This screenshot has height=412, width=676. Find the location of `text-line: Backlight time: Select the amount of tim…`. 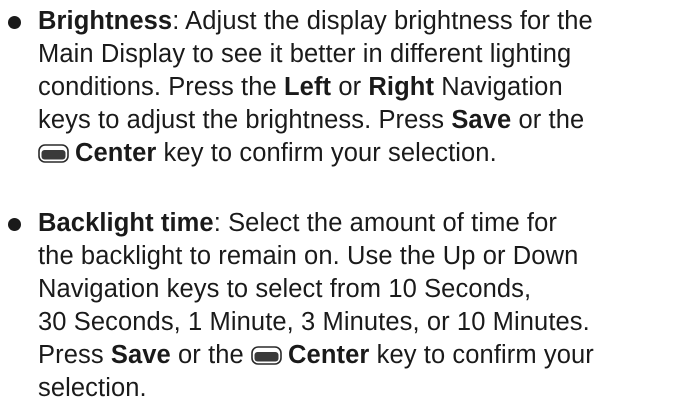

text-line: Backlight time: Select the amount of tim… is located at coordinates (297, 223).